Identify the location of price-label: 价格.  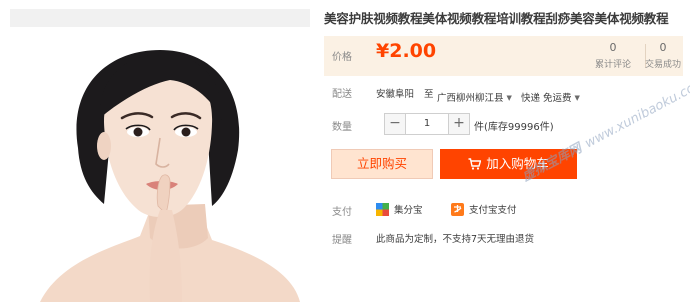
(342, 57).